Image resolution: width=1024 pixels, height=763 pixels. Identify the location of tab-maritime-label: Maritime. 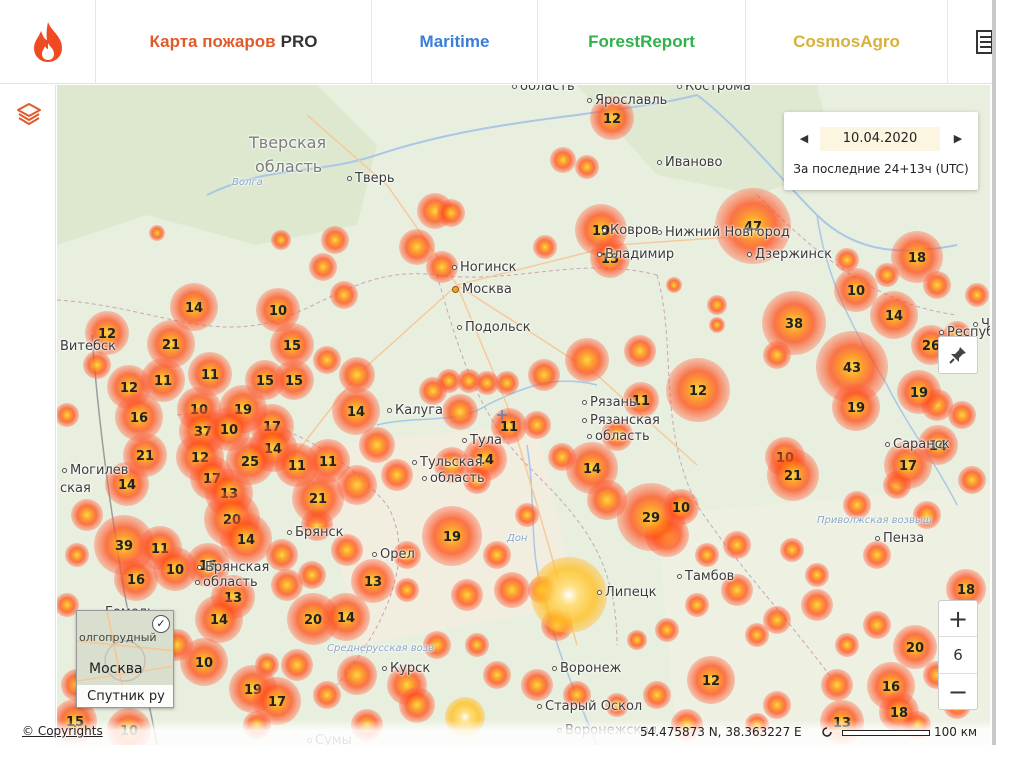
(454, 41).